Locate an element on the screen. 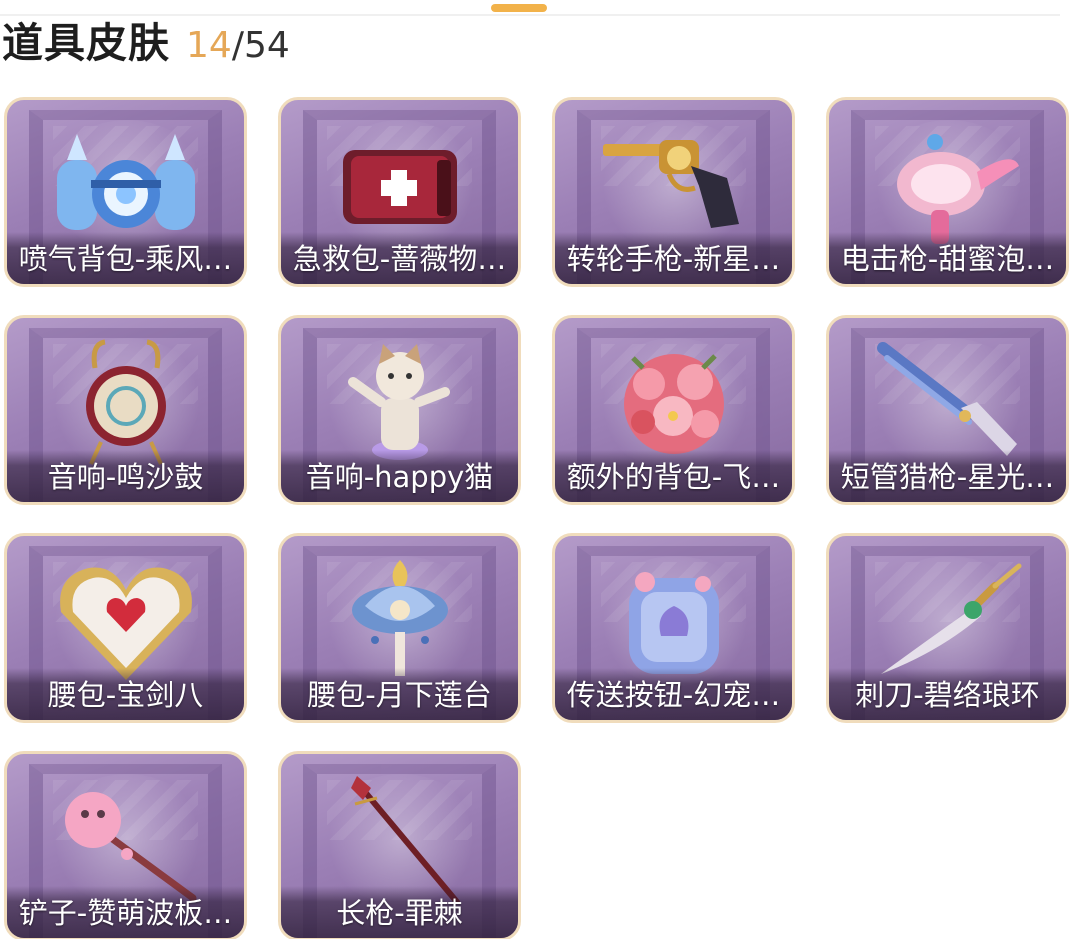 The image size is (1080, 939). collection-count: 14/54 is located at coordinates (238, 46).